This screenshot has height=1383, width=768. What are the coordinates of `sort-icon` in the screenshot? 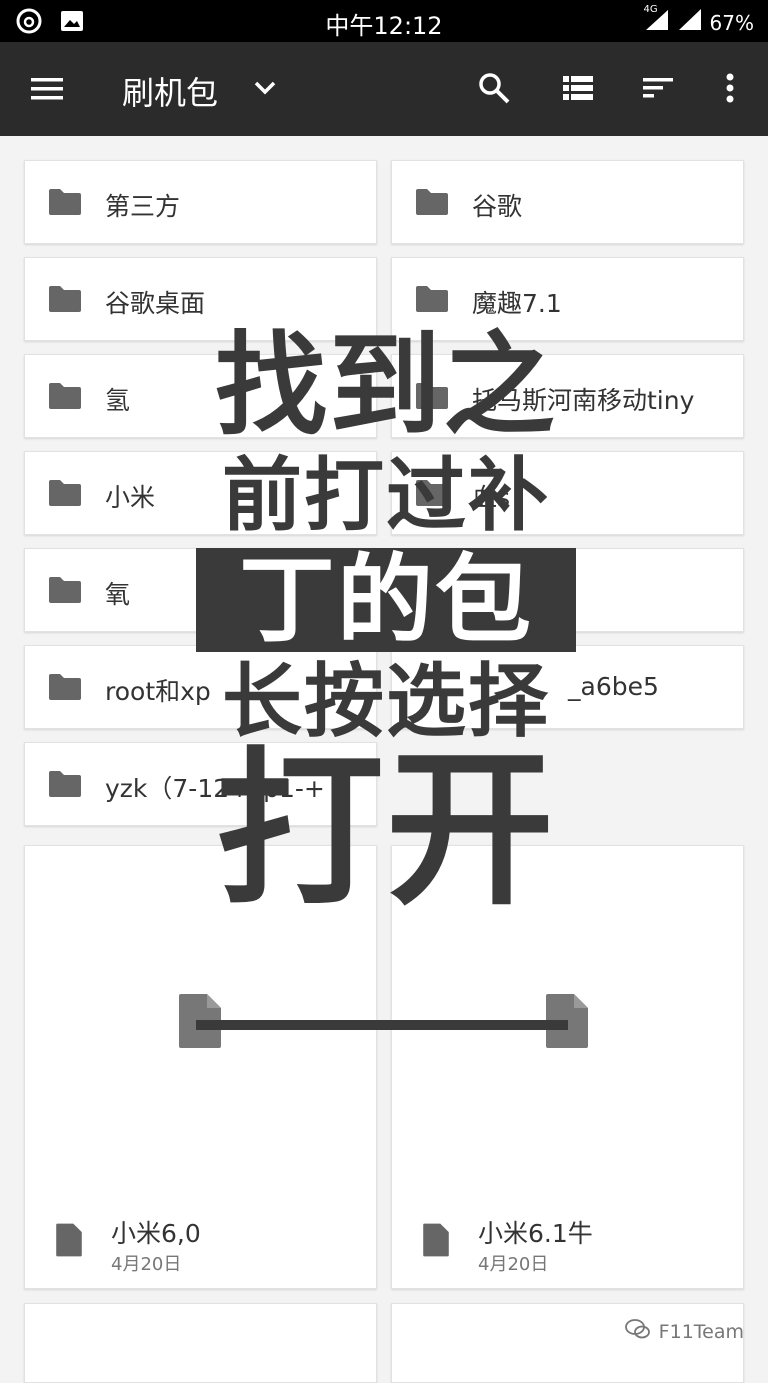 It's located at (658, 88).